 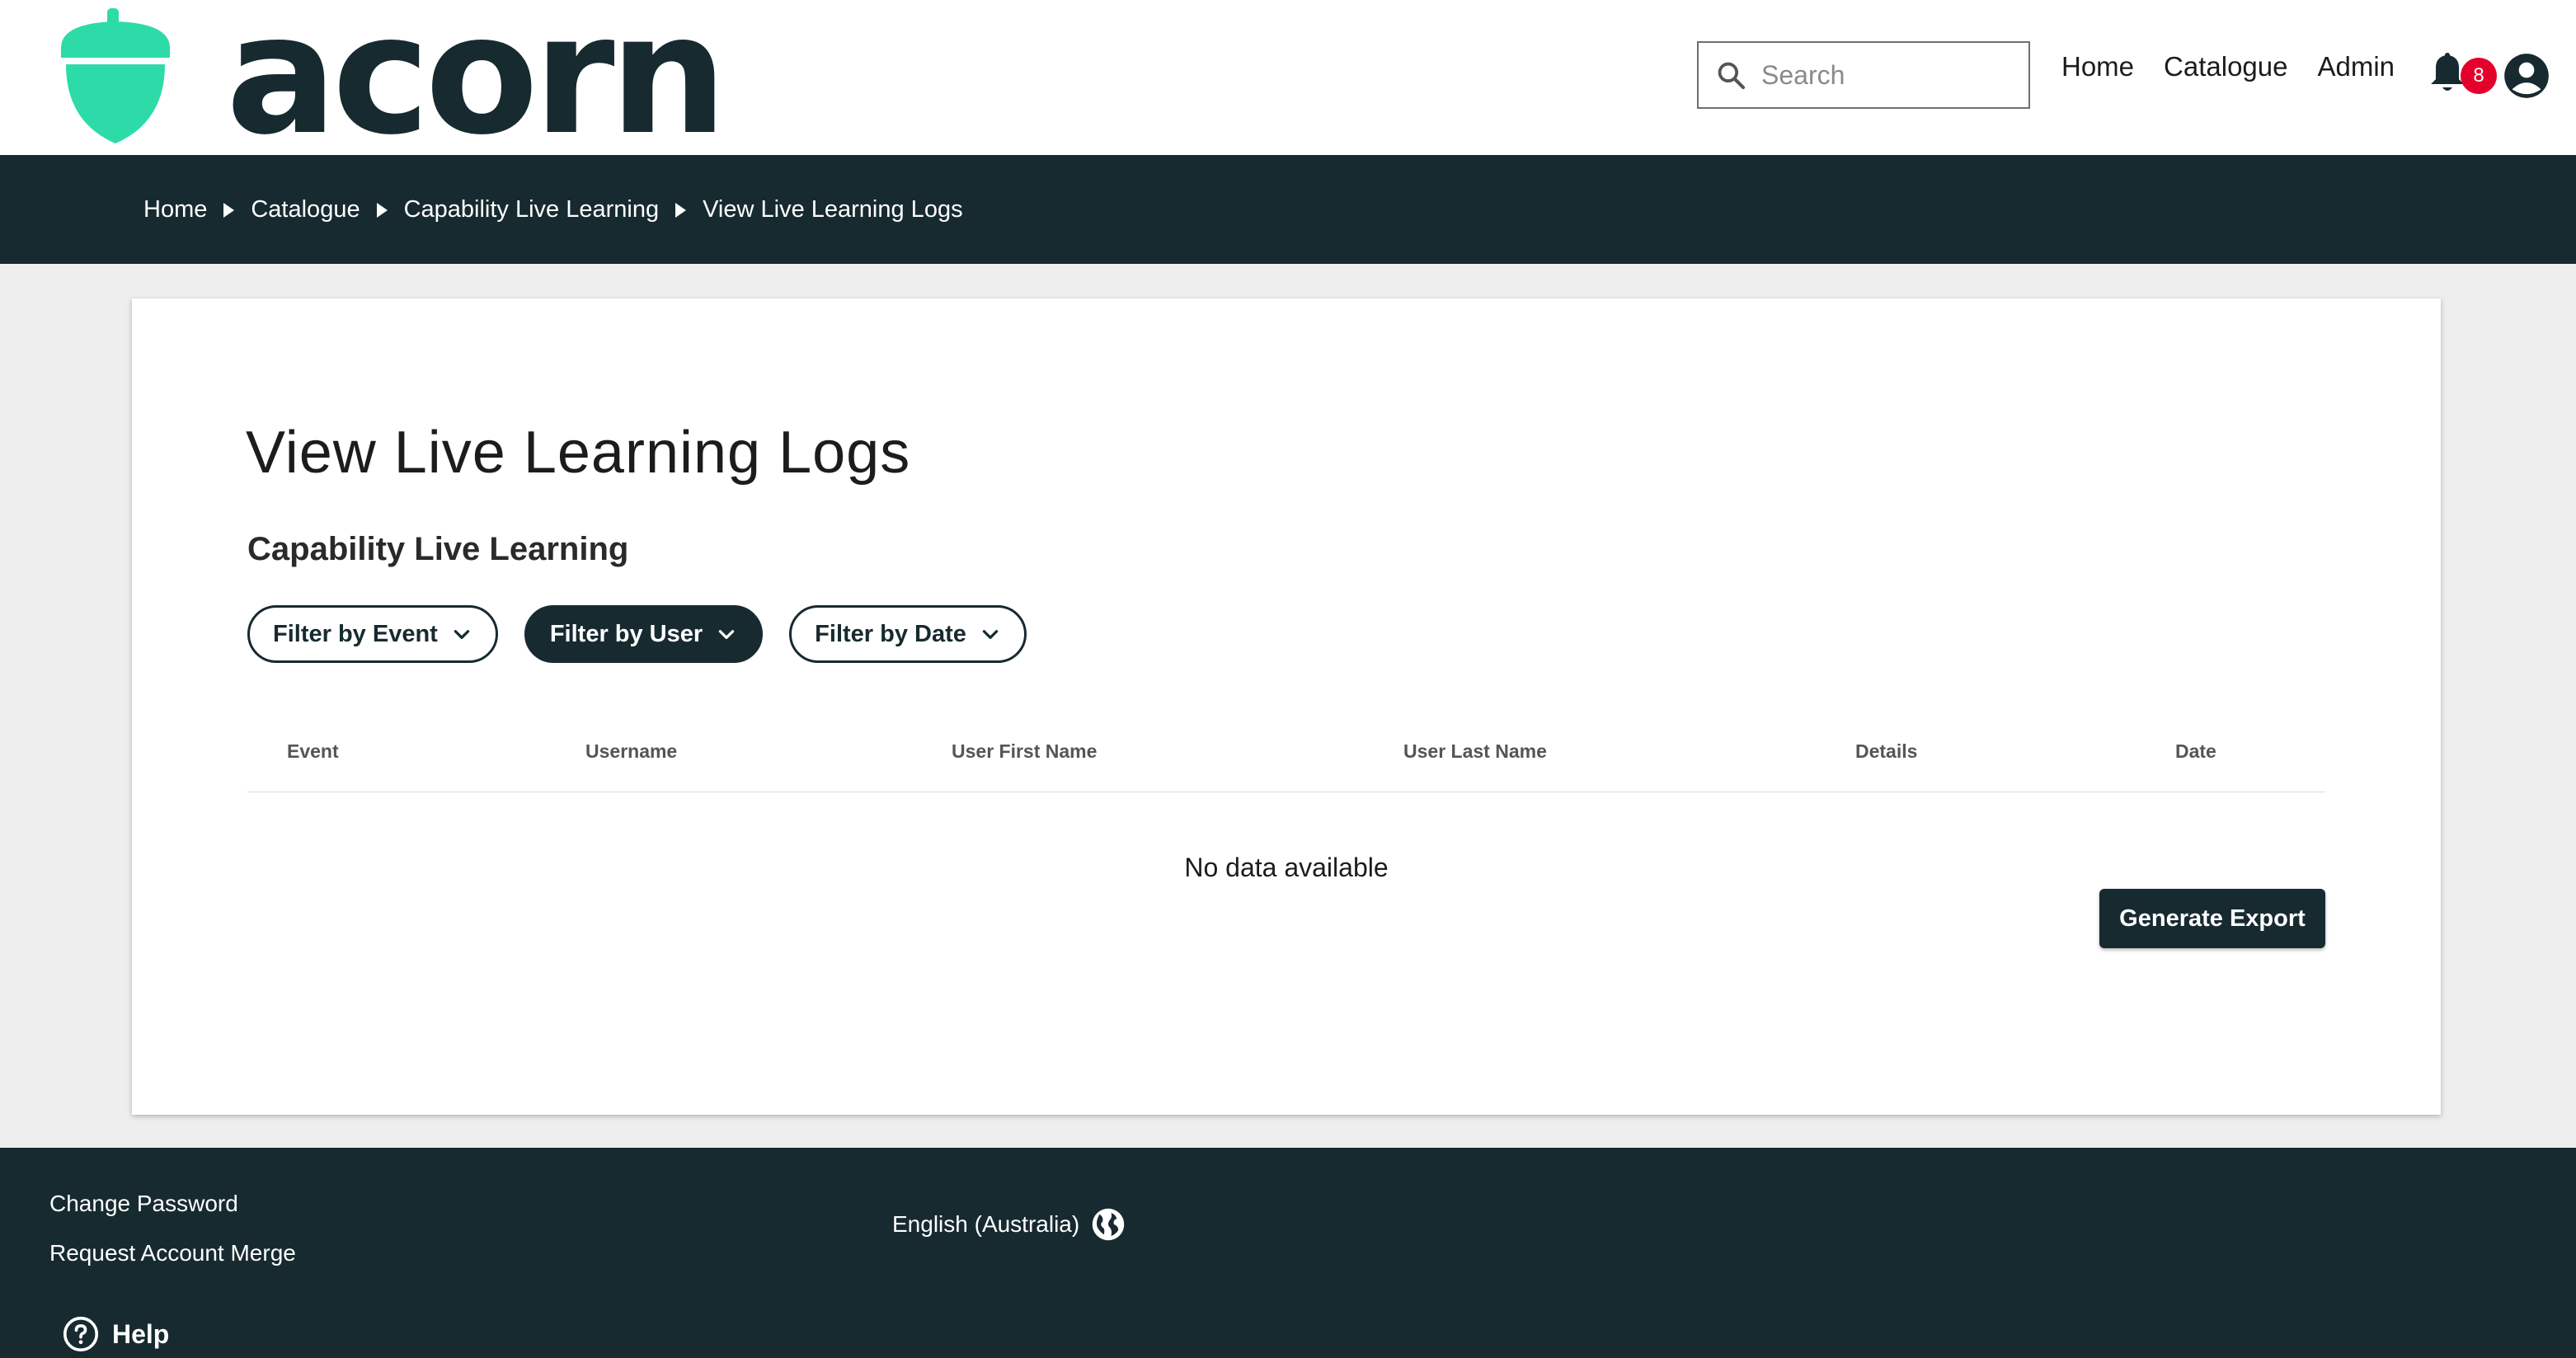 I want to click on search-box, so click(x=1863, y=75).